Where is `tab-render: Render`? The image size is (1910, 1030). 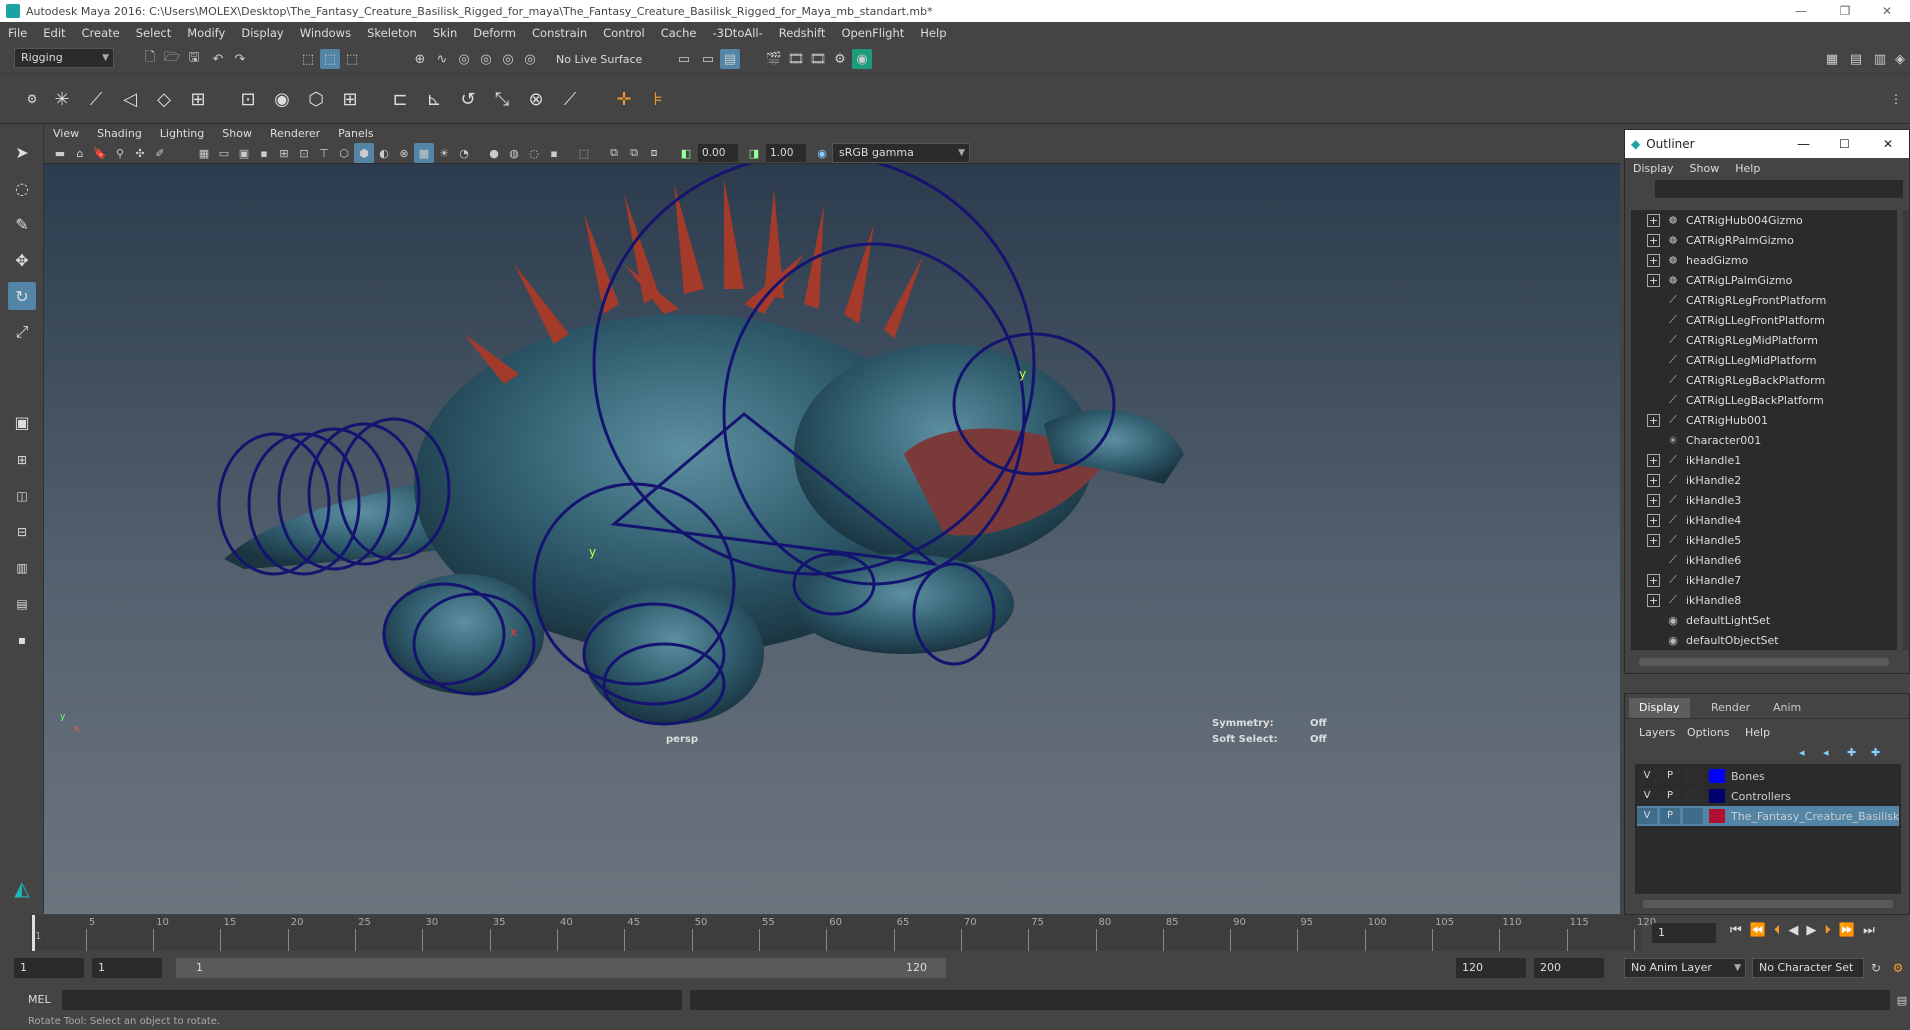
tab-render: Render is located at coordinates (1730, 708).